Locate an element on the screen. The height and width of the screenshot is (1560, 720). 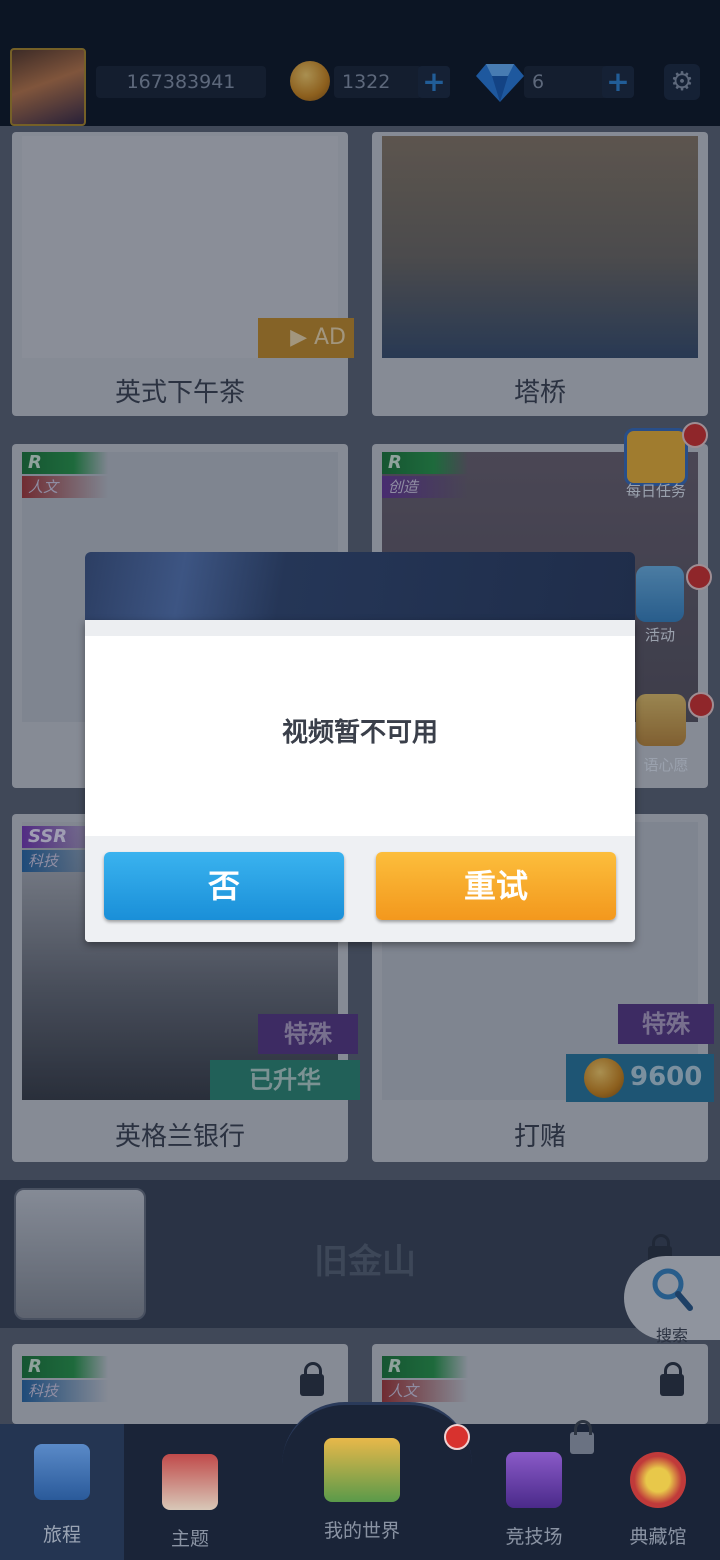
dialog-divider is located at coordinates (360, 628).